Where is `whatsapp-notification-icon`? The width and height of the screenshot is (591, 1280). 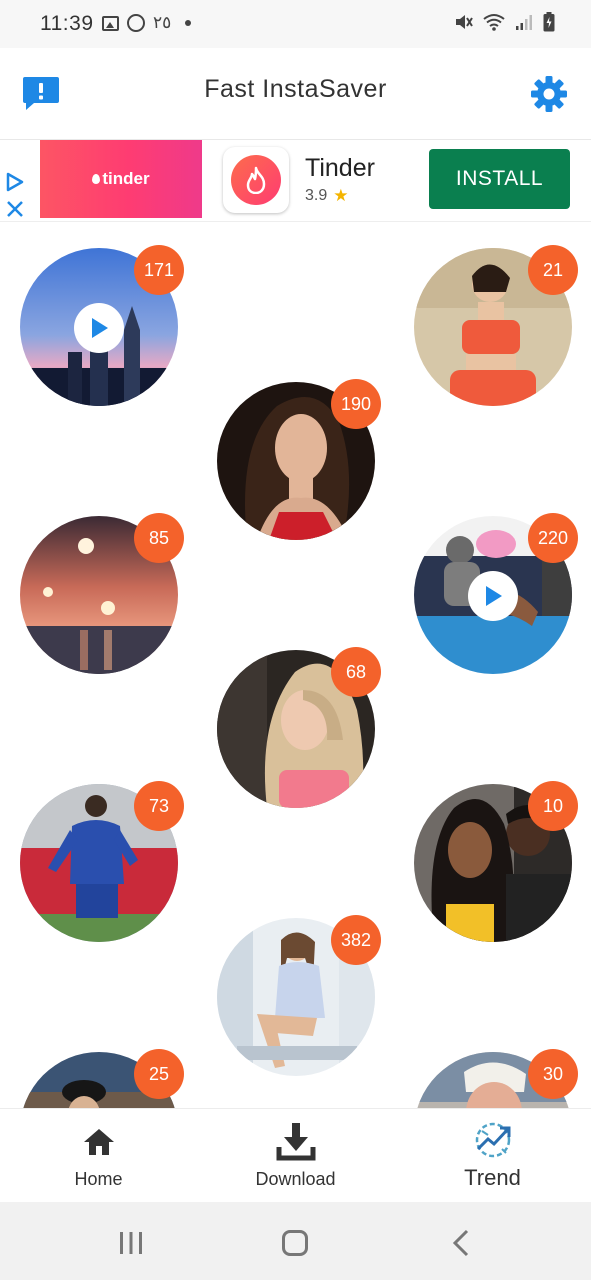 whatsapp-notification-icon is located at coordinates (136, 23).